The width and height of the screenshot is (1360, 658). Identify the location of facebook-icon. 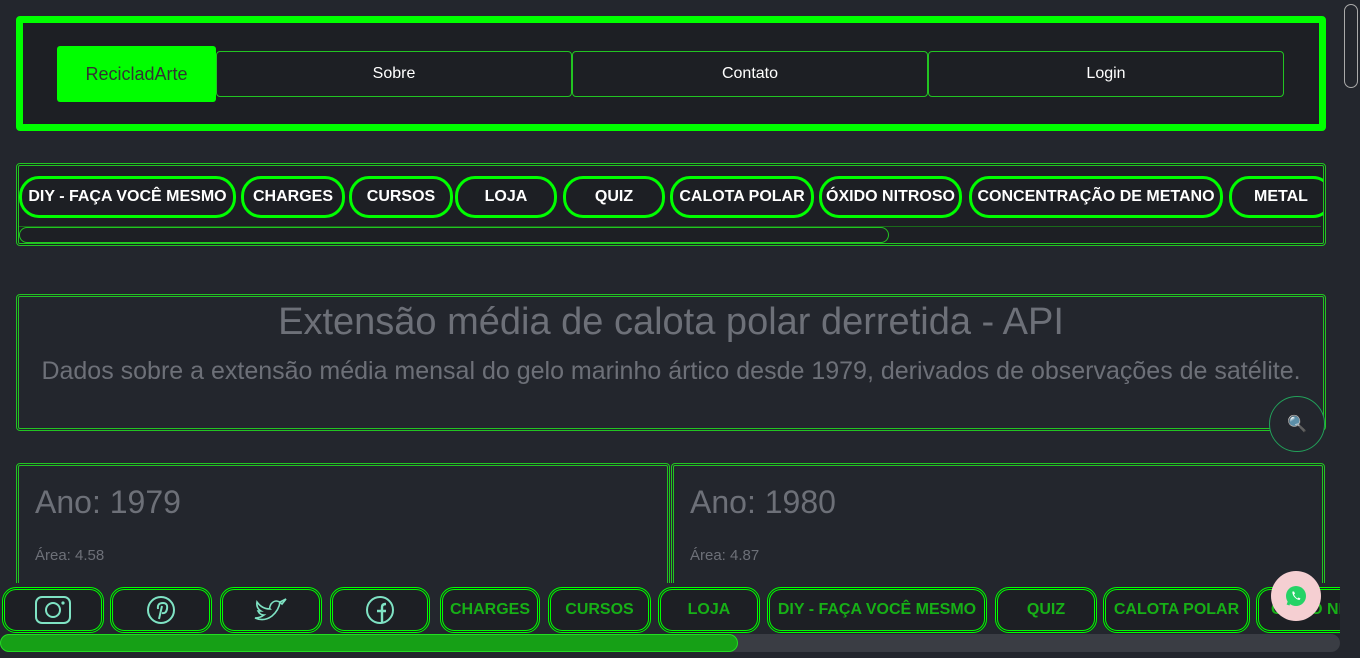
(380, 610).